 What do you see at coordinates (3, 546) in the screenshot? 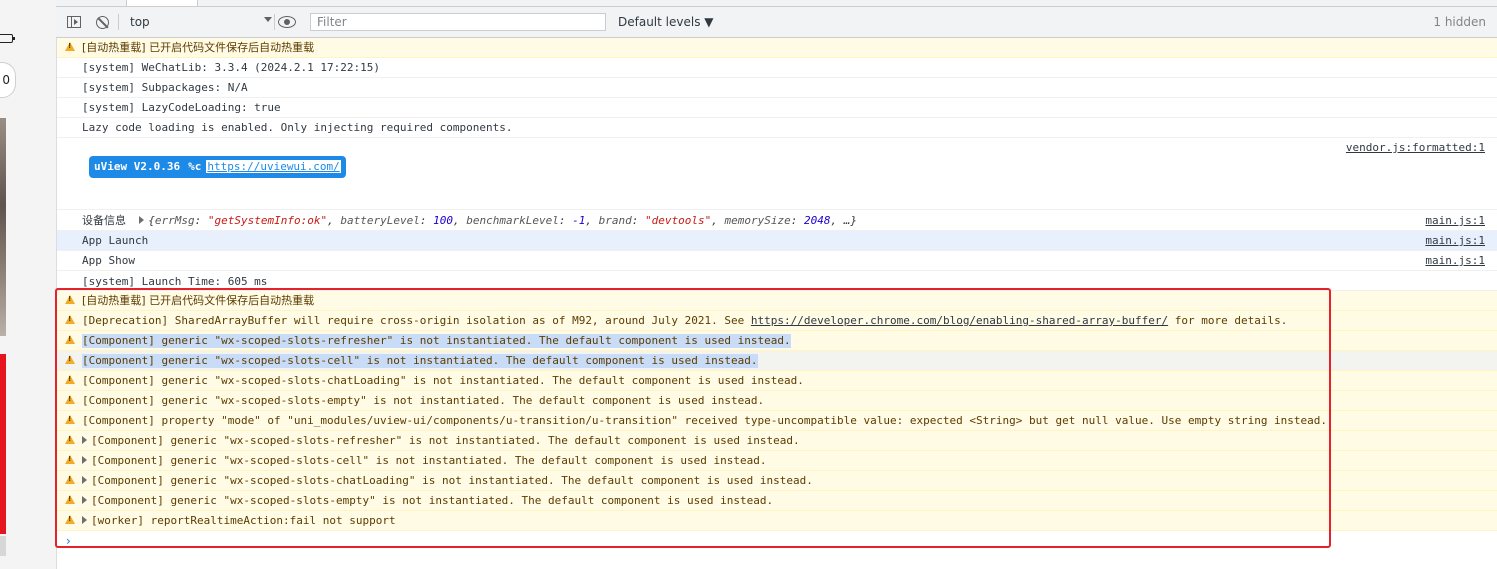
I see `simulator-card` at bounding box center [3, 546].